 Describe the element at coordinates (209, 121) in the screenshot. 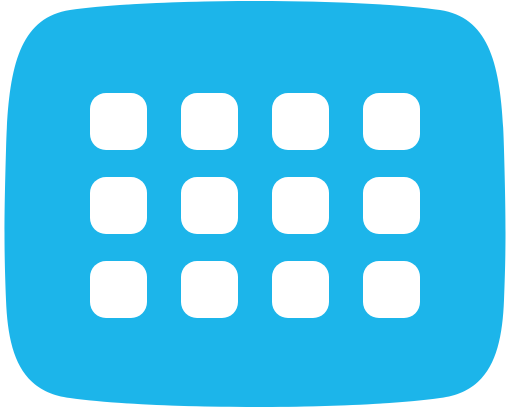

I see `grid-key-r1-c2` at that location.